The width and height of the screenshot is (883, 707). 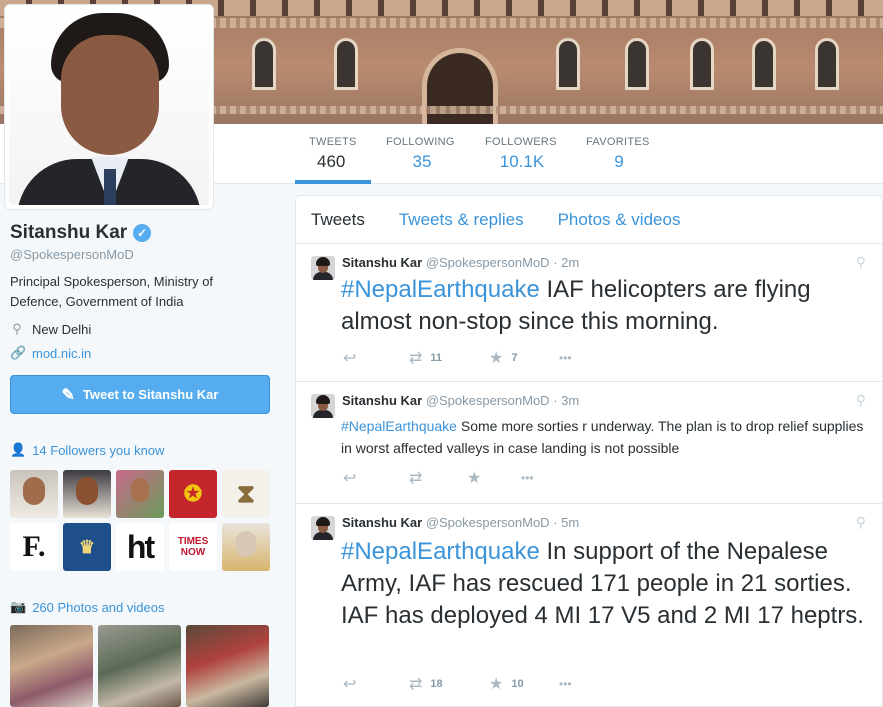 I want to click on stat-followers: FOLLOWERS 10.1K, so click(x=522, y=154).